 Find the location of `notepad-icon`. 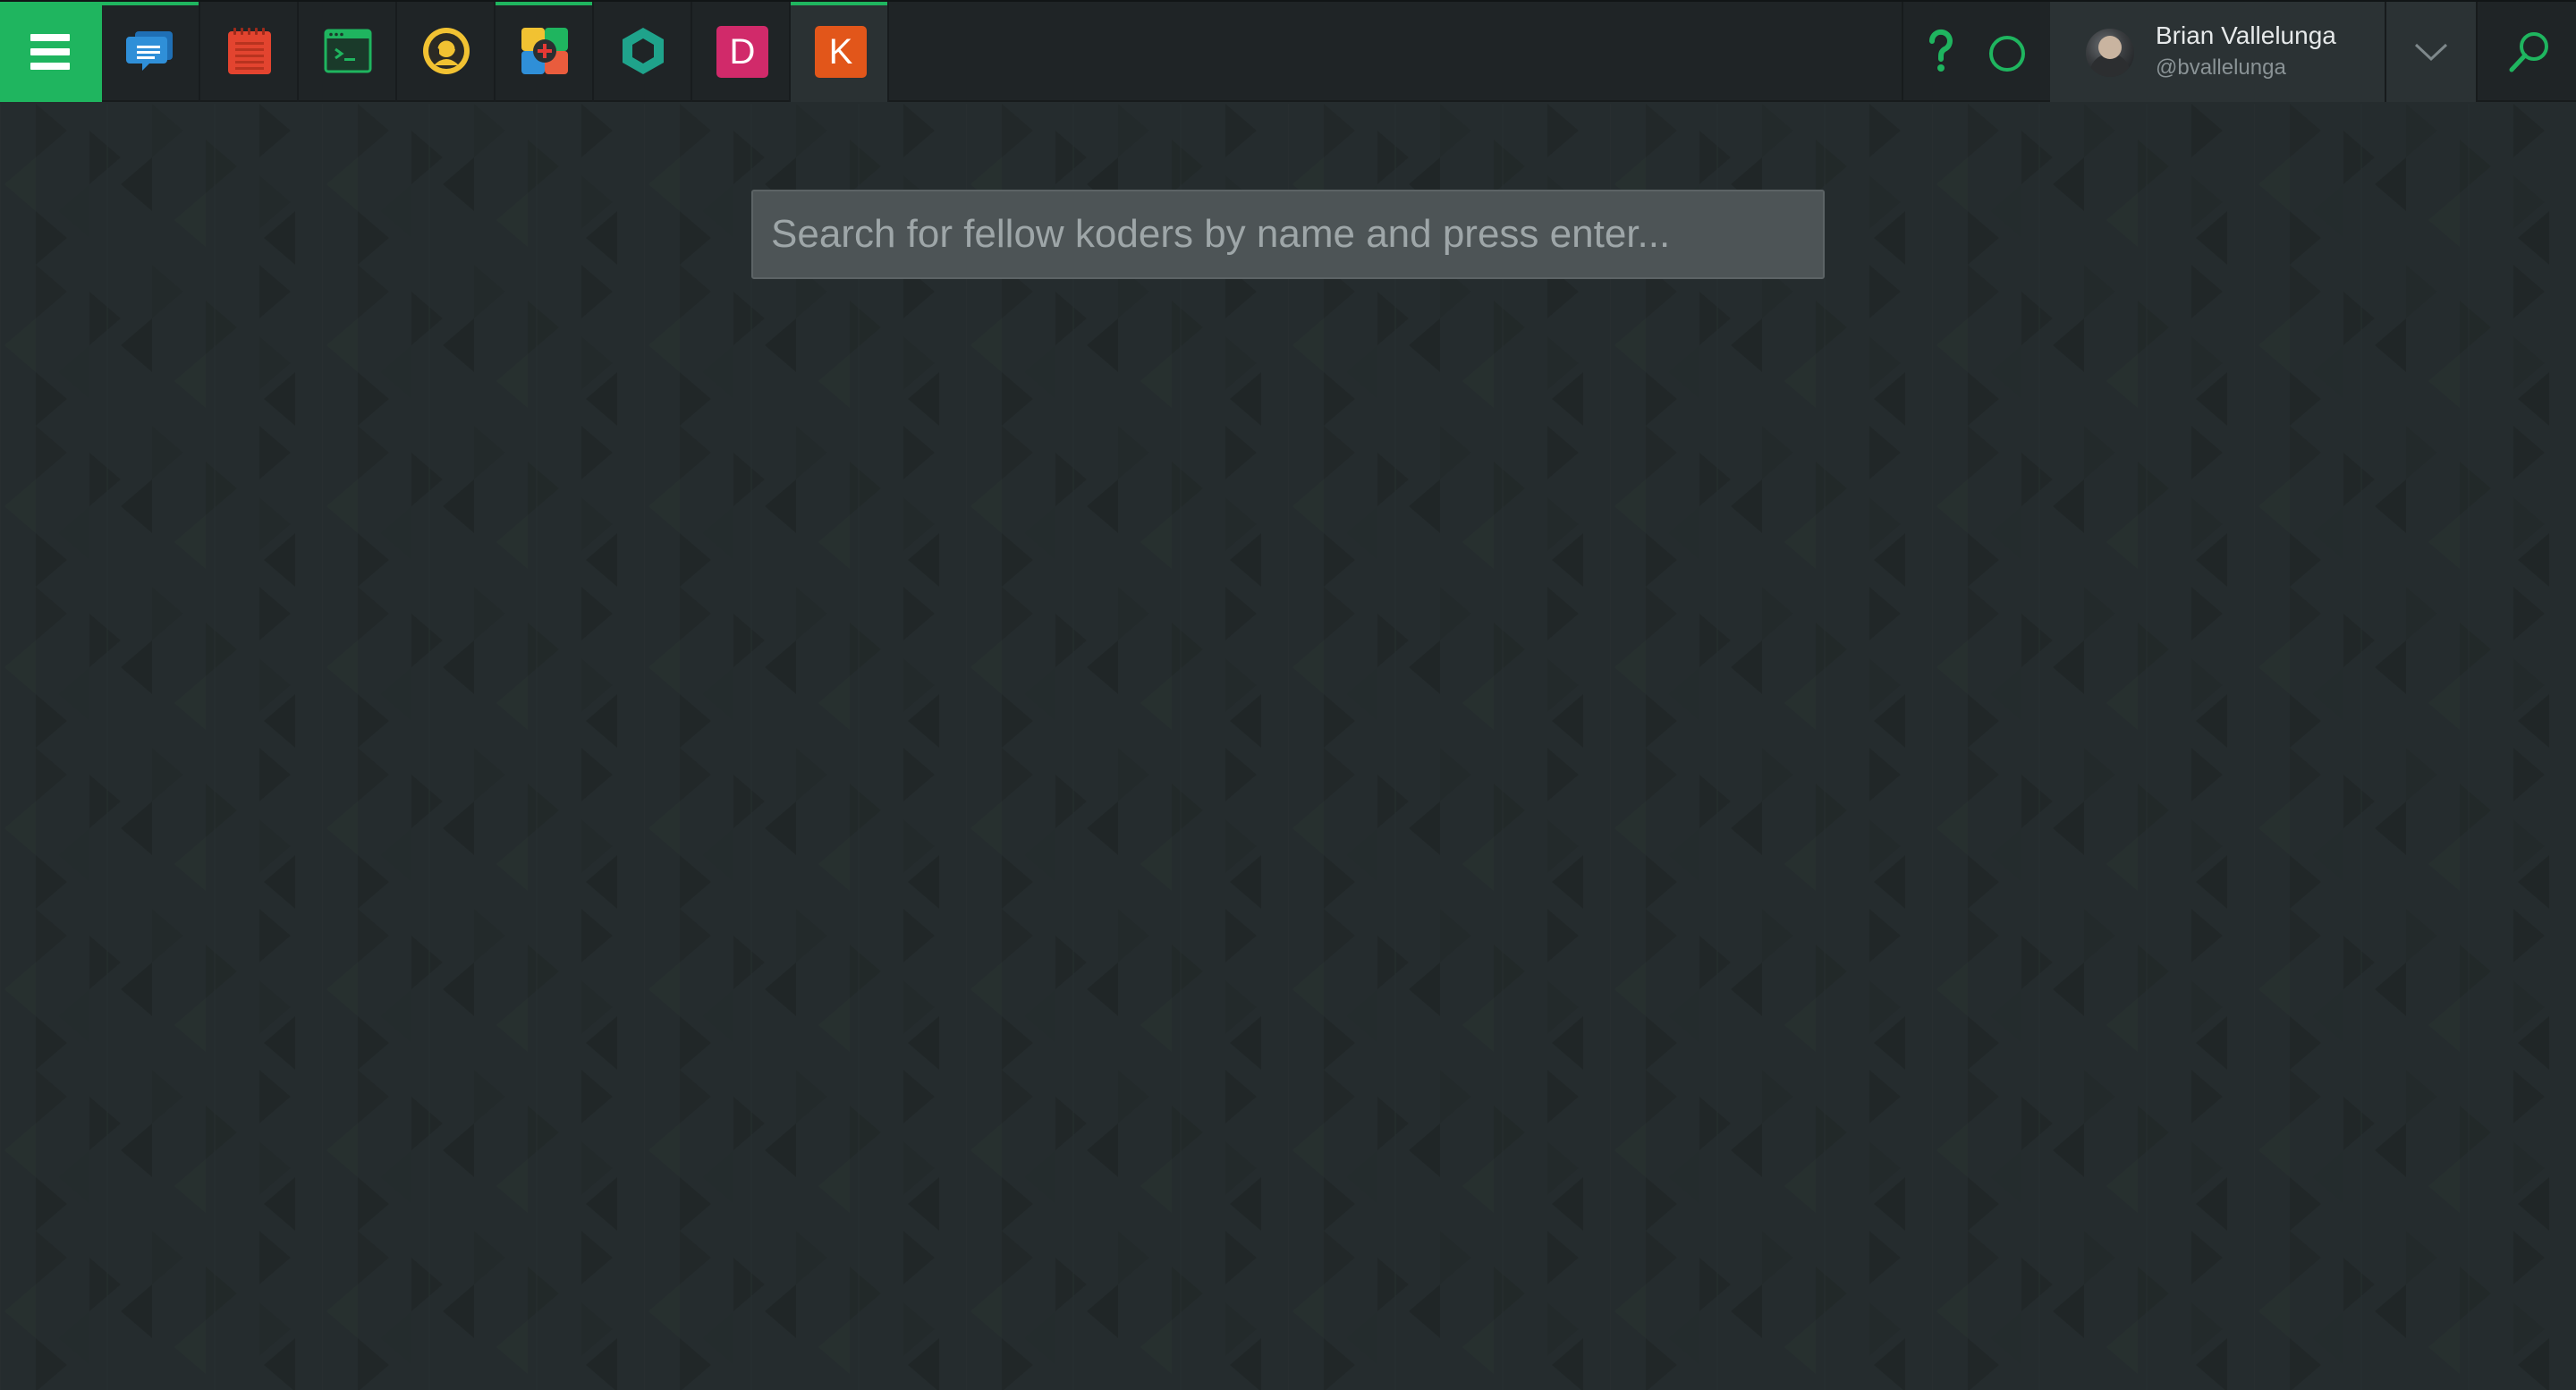

notepad-icon is located at coordinates (249, 51).